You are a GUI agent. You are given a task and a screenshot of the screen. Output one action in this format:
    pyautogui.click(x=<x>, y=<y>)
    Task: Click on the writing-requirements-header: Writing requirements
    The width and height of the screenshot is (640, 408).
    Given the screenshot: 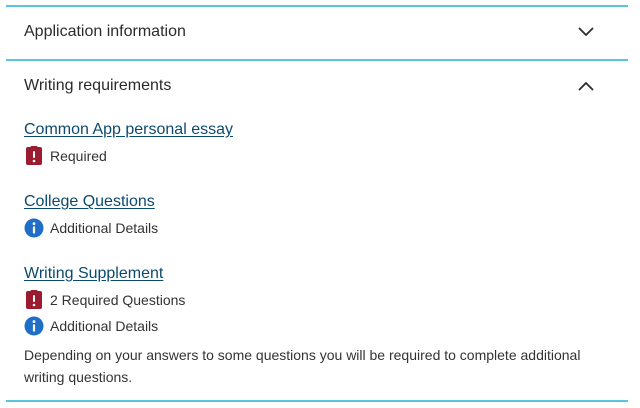 What is the action you would take?
    pyautogui.click(x=317, y=86)
    